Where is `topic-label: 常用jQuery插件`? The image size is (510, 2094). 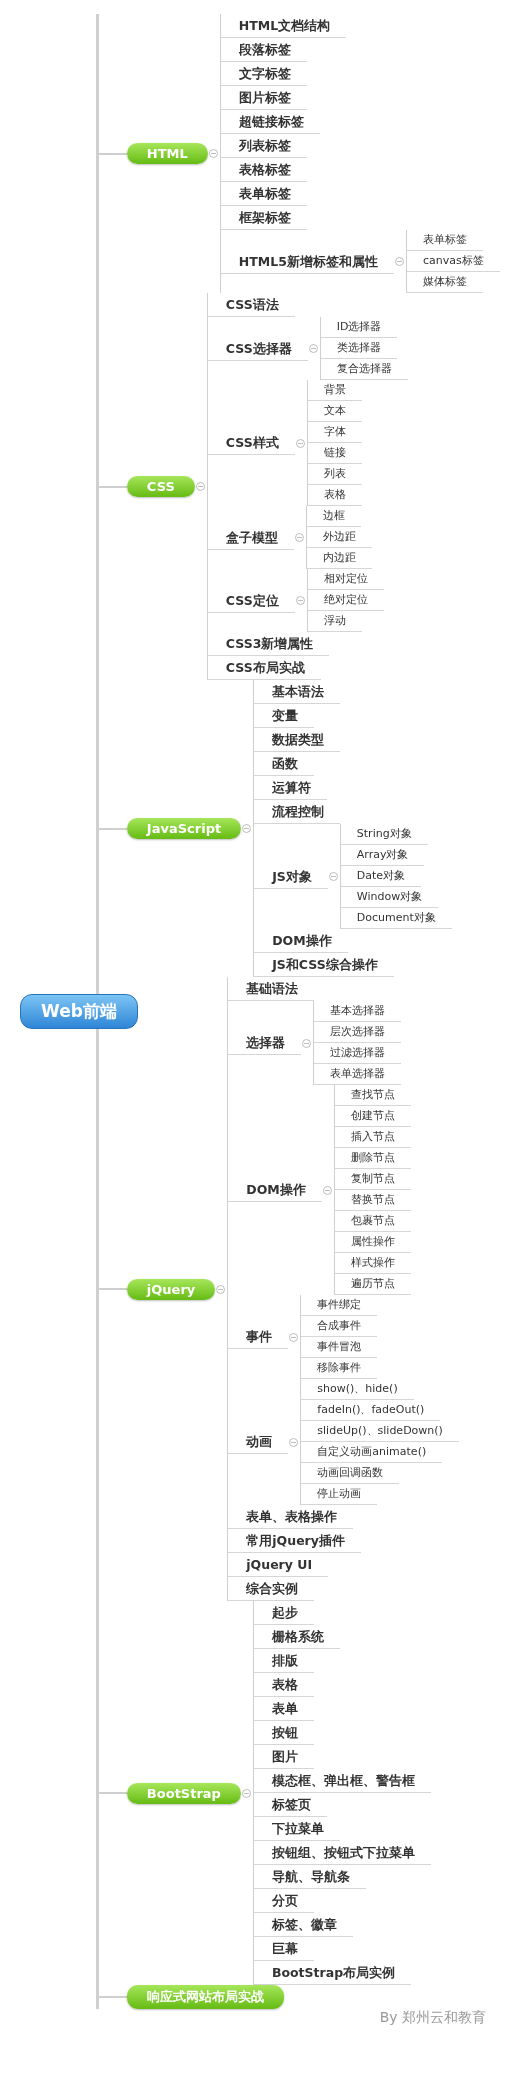 topic-label: 常用jQuery插件 is located at coordinates (294, 1541).